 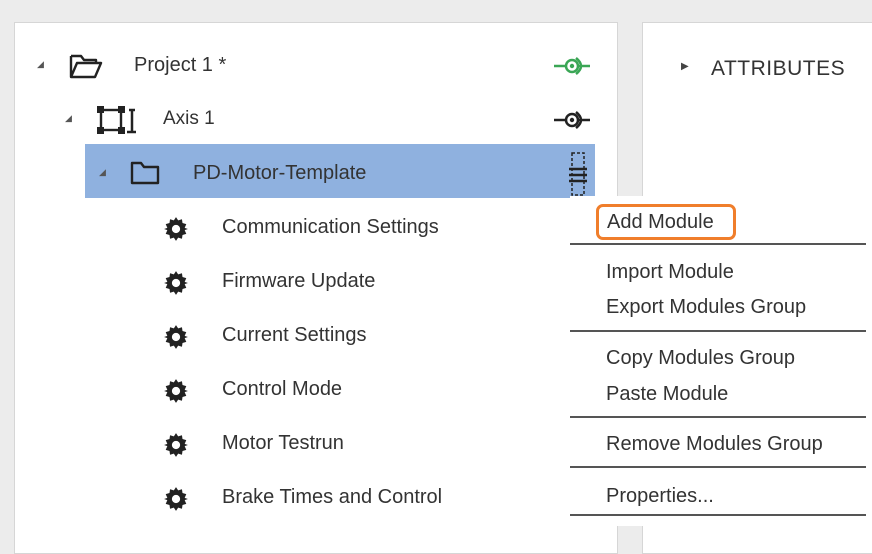 I want to click on menu-item-export-modules-group: Export Modules Group, so click(x=706, y=307).